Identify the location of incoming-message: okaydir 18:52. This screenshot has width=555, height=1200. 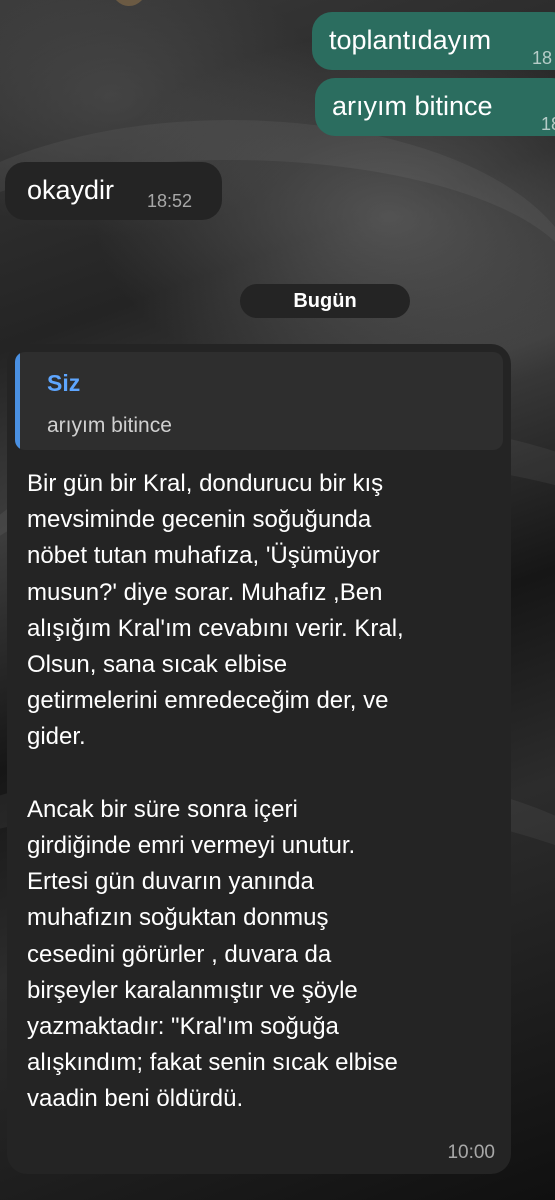
(113, 191).